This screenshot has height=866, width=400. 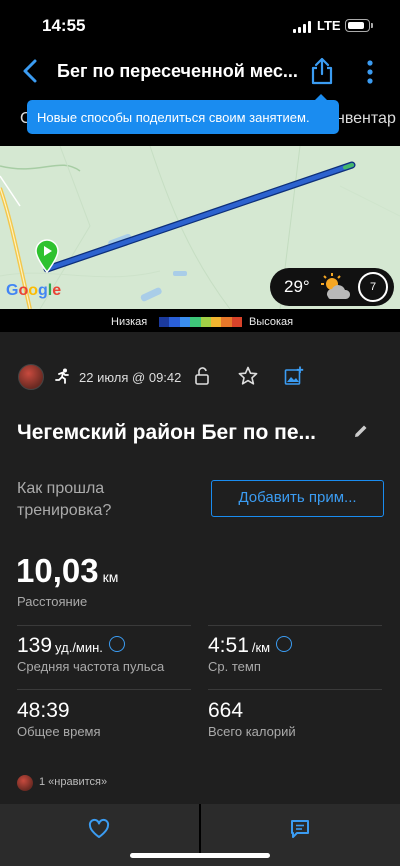 What do you see at coordinates (252, 731) in the screenshot?
I see `total-calories-label: Всего калорий` at bounding box center [252, 731].